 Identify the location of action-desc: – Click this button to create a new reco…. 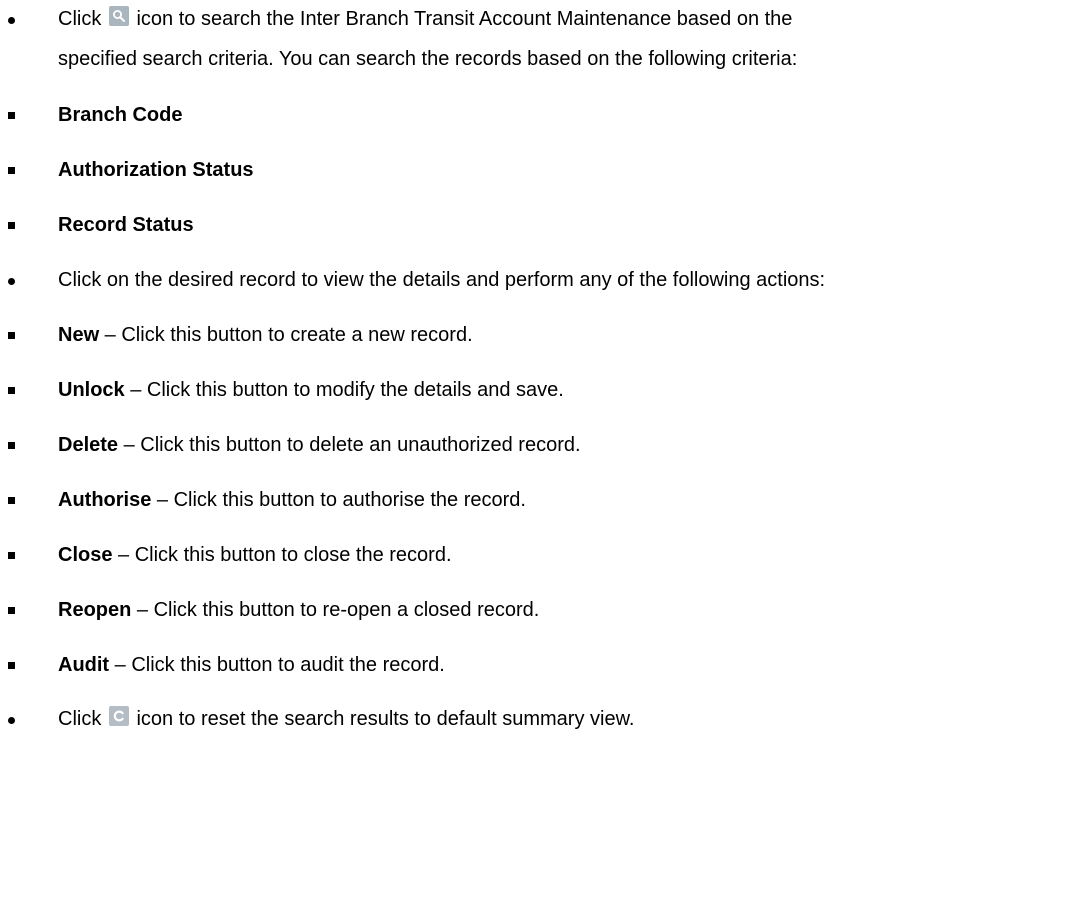
(286, 335).